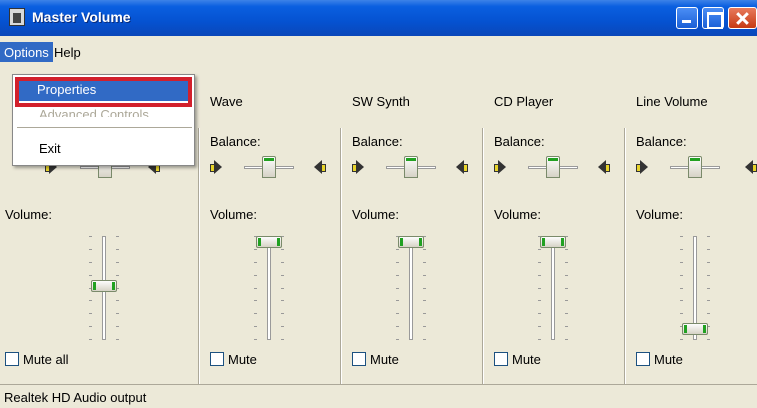 Image resolution: width=757 pixels, height=408 pixels. Describe the element at coordinates (687, 18) in the screenshot. I see `minimize-icon` at that location.